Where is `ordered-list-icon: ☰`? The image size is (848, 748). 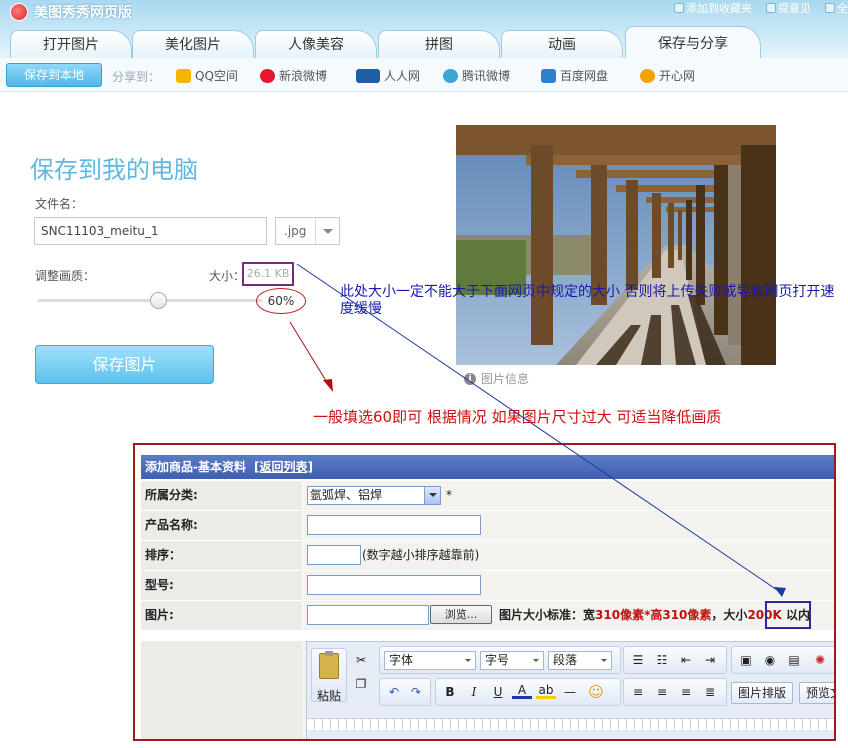 ordered-list-icon: ☰ is located at coordinates (638, 660).